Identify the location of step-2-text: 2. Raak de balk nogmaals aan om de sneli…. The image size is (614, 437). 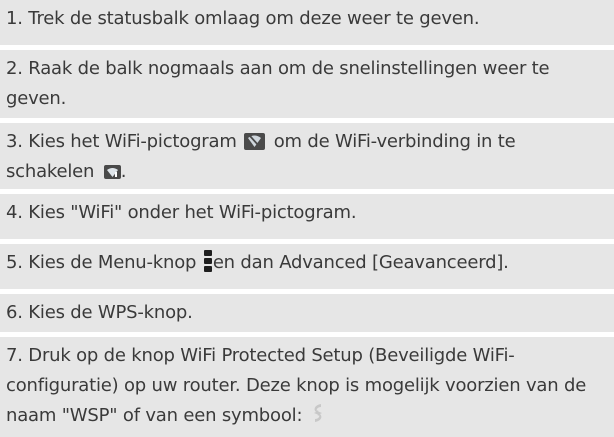
(278, 83).